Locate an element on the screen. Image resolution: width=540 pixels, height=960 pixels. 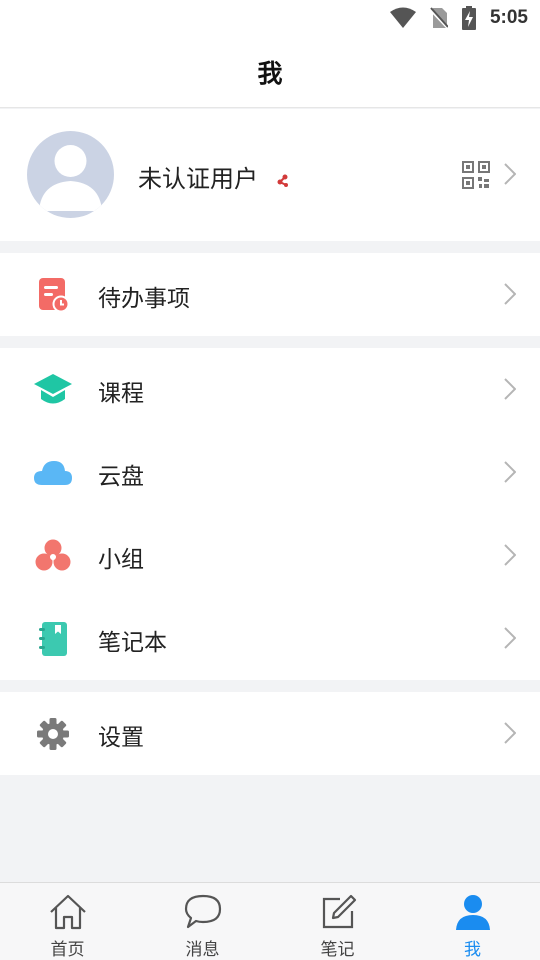
unverified-badge-icon is located at coordinates (282, 180).